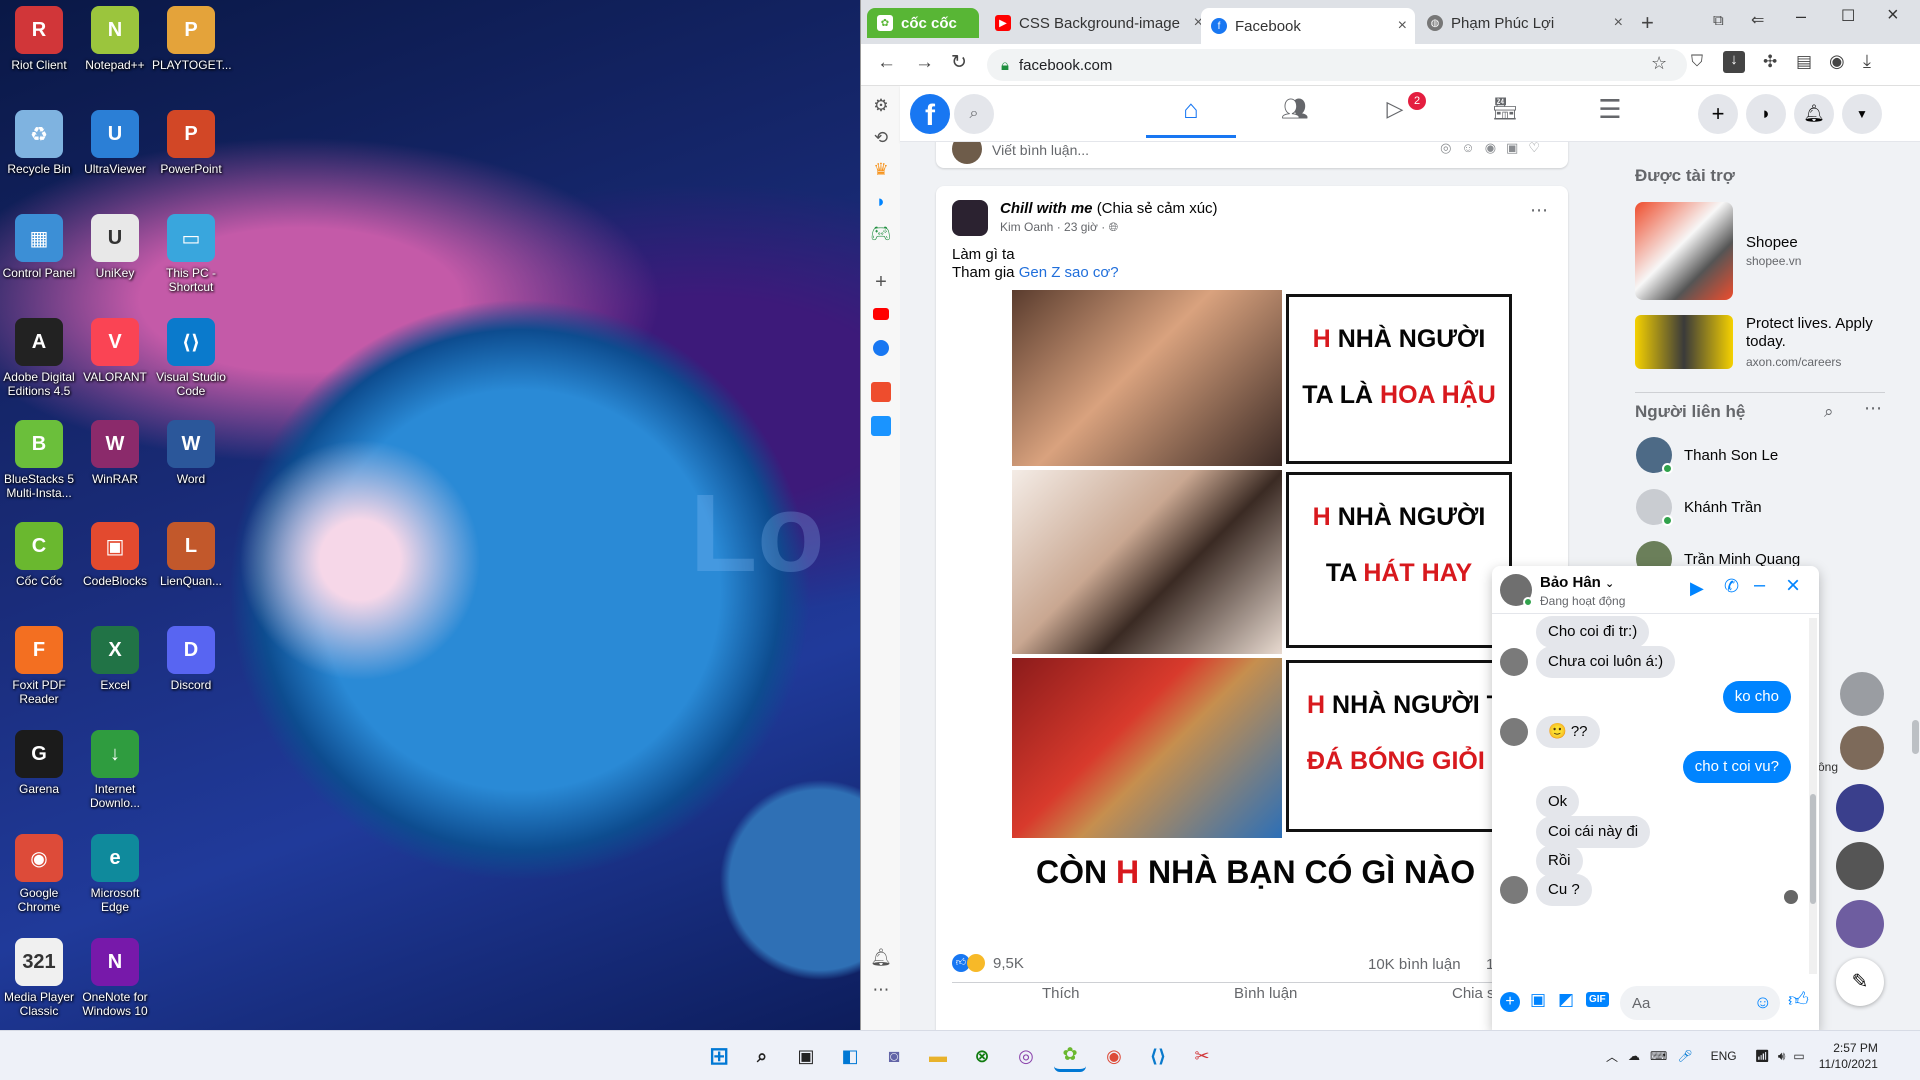  What do you see at coordinates (1763, 1002) in the screenshot?
I see `emoji-icon: ☺` at bounding box center [1763, 1002].